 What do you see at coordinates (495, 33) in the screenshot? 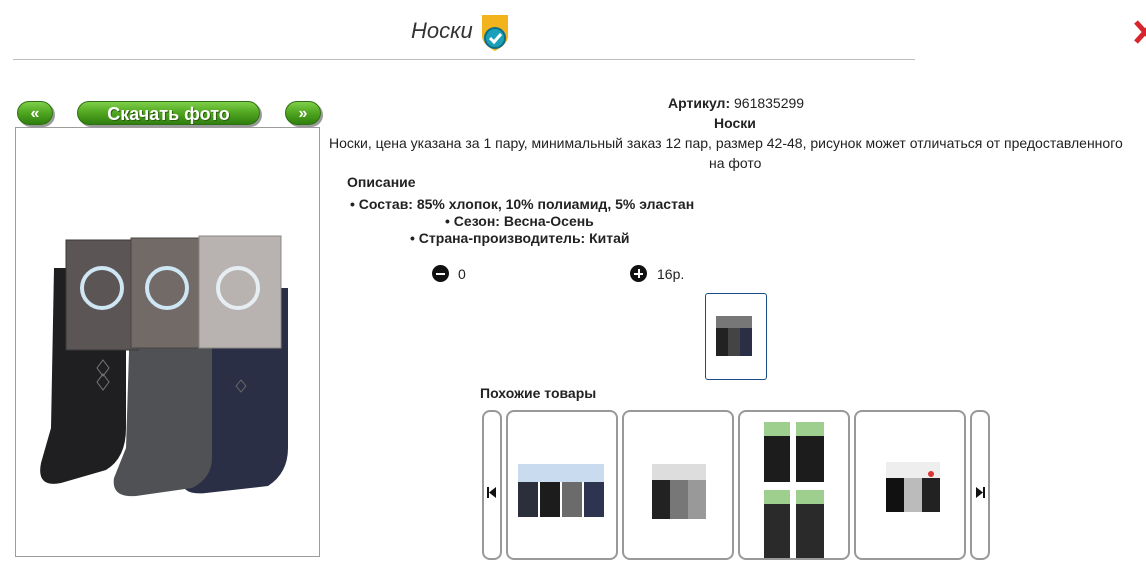
I see `verified-badge-icon` at bounding box center [495, 33].